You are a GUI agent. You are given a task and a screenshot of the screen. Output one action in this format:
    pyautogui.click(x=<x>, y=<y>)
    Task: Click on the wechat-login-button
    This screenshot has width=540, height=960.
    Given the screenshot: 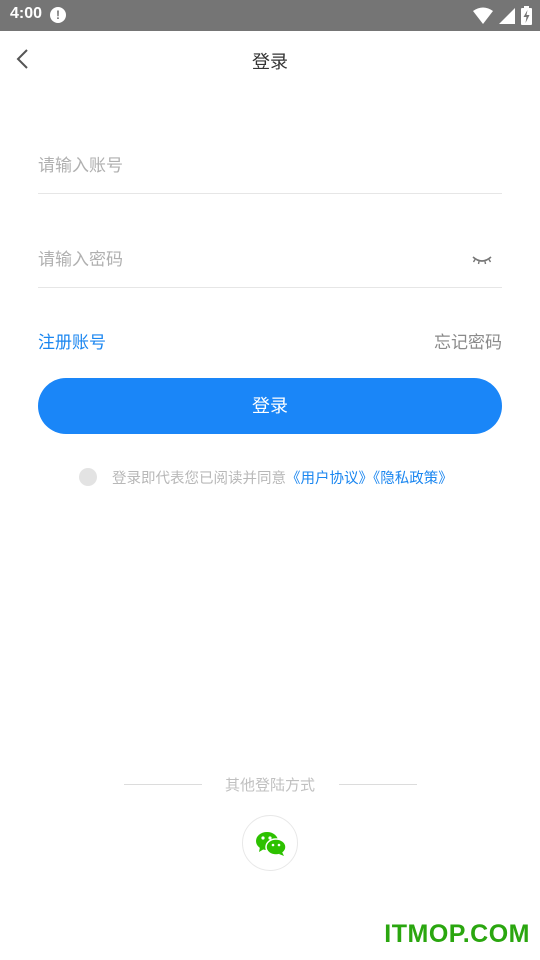 What is the action you would take?
    pyautogui.click(x=270, y=843)
    